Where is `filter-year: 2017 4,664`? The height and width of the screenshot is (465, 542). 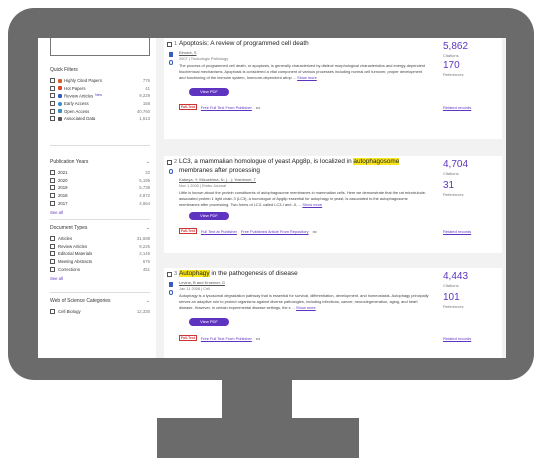 filter-year: 2017 4,664 is located at coordinates (100, 203).